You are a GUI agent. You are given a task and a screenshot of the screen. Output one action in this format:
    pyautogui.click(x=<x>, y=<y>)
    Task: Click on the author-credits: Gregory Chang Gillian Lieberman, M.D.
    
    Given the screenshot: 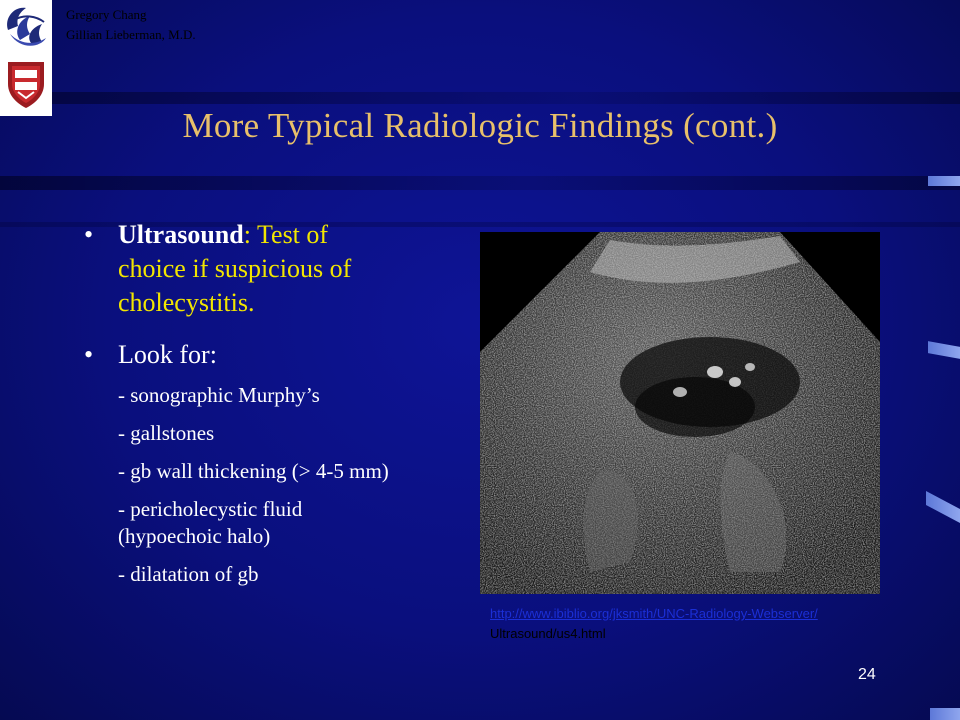 What is the action you would take?
    pyautogui.click(x=131, y=25)
    